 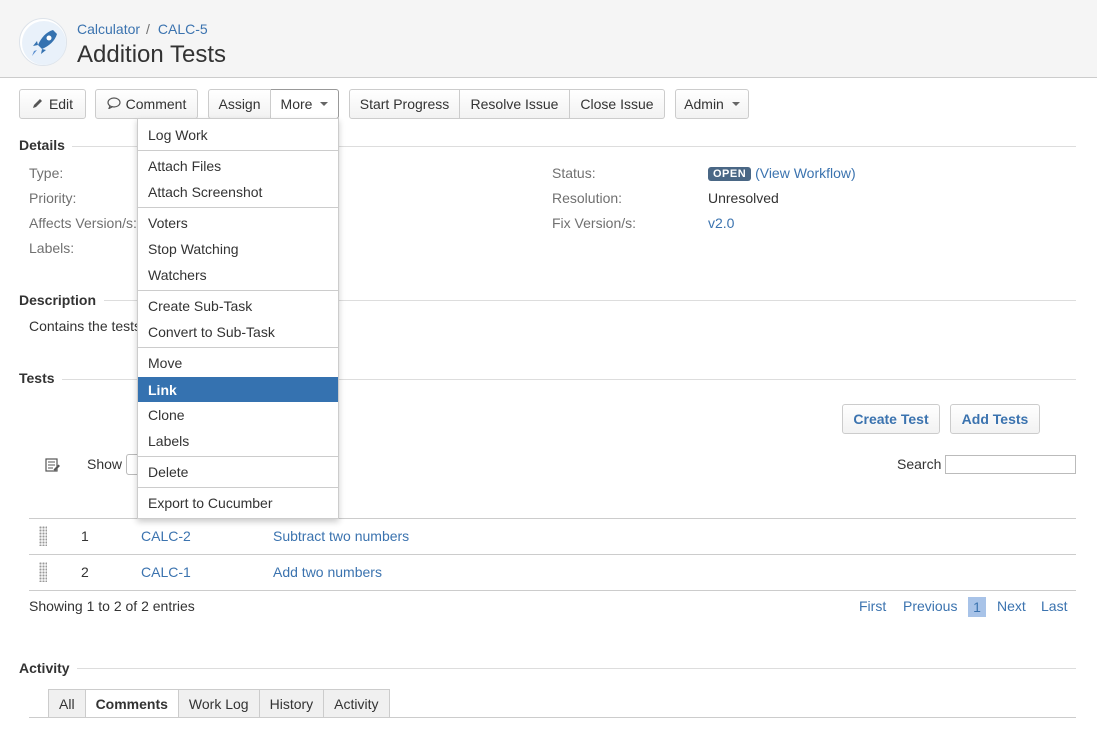 I want to click on tab-activity: Activity, so click(x=357, y=703).